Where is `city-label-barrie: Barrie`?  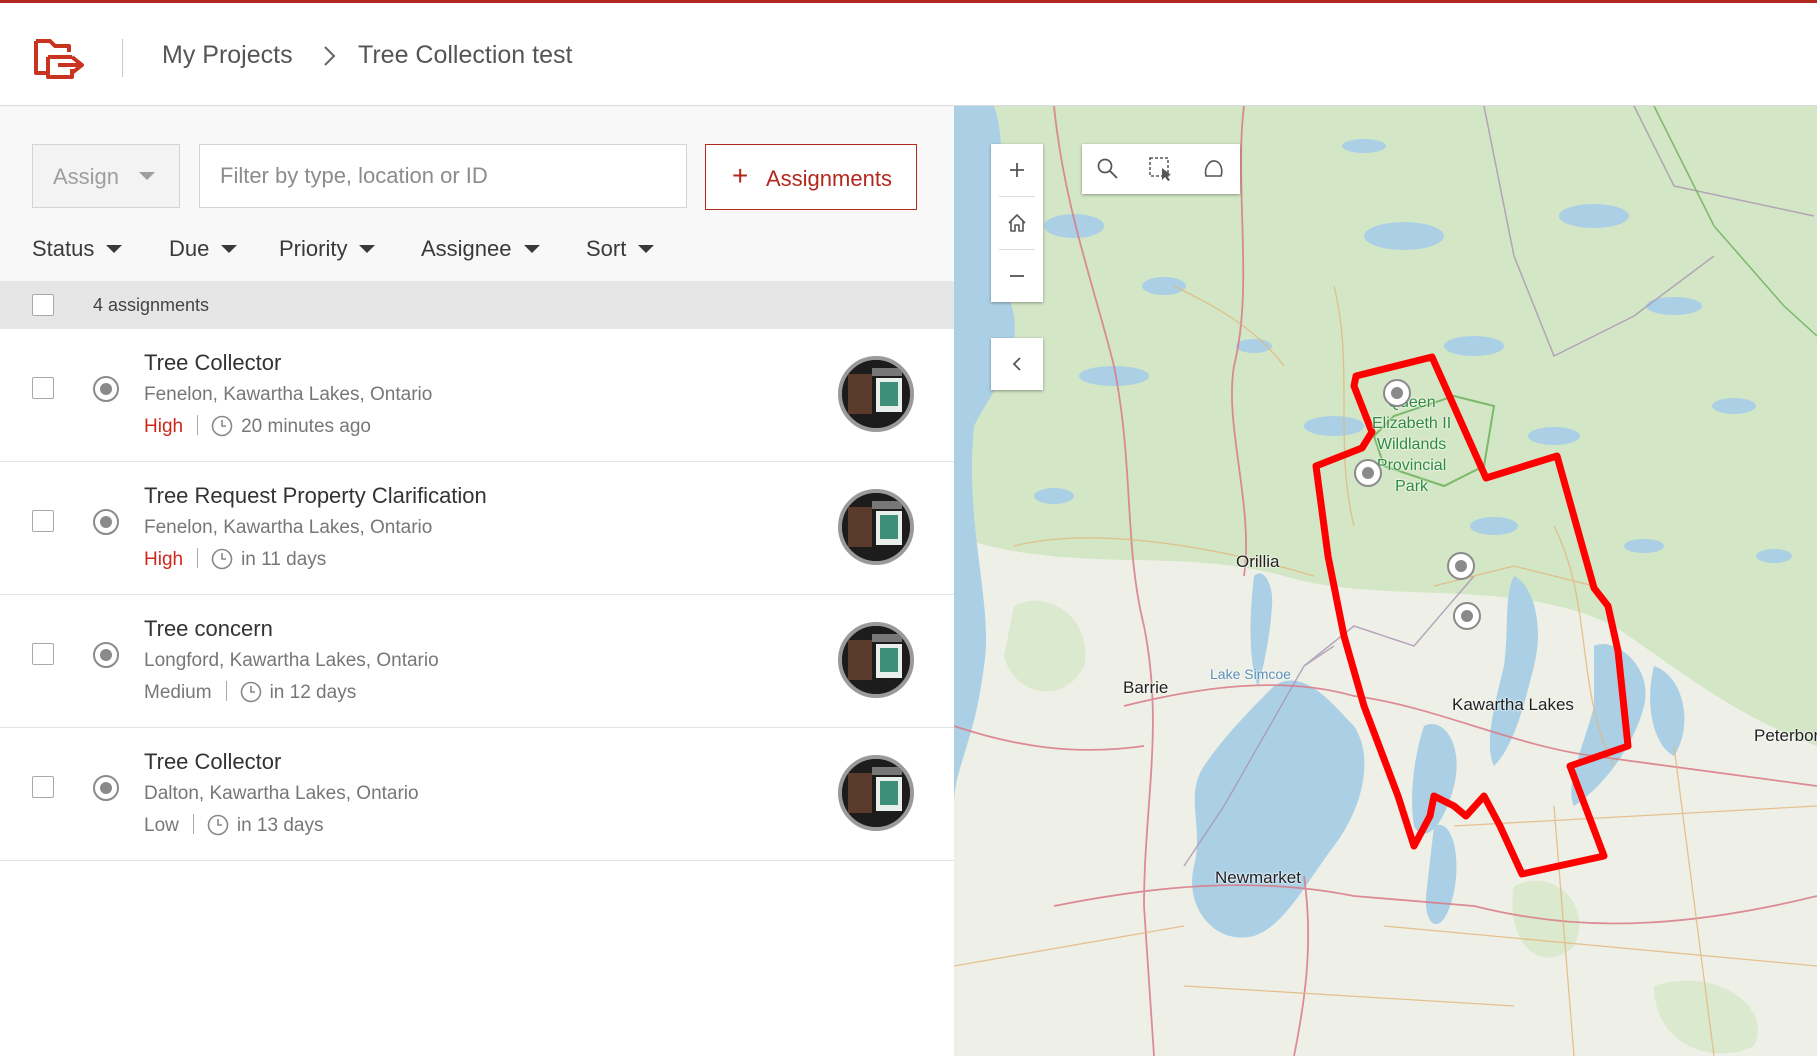 city-label-barrie: Barrie is located at coordinates (1146, 687).